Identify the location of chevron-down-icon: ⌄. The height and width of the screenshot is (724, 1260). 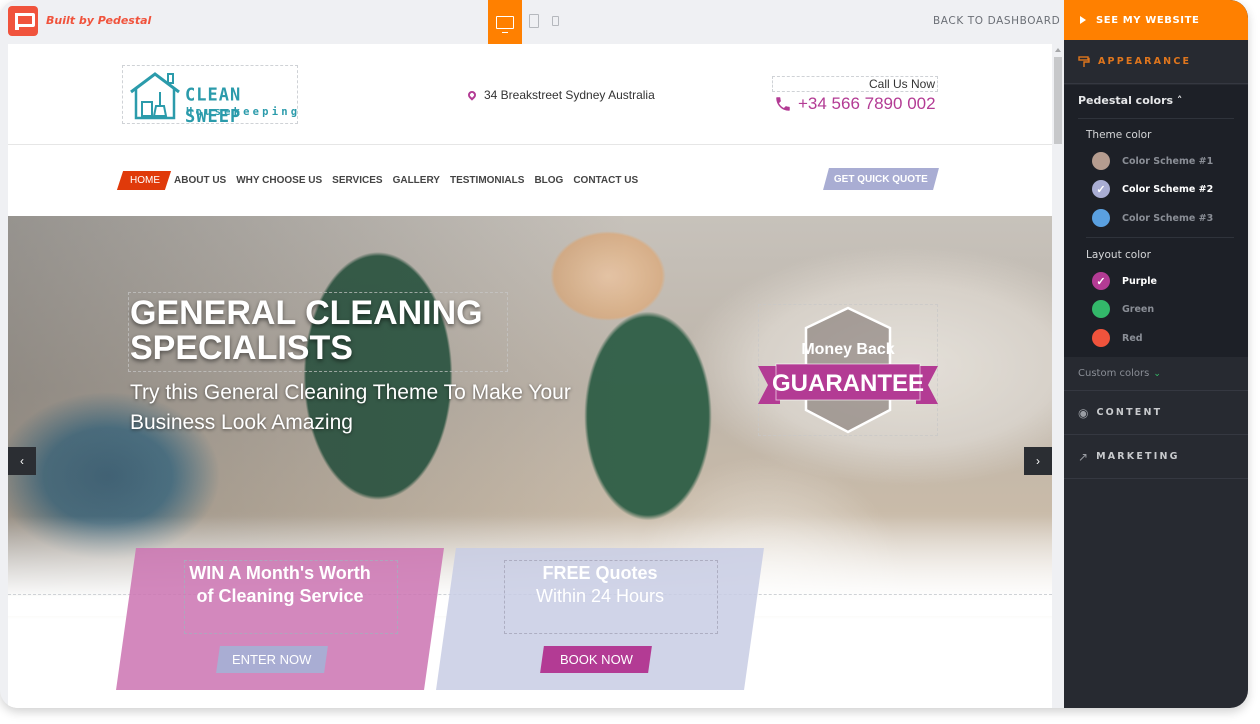
(1157, 373).